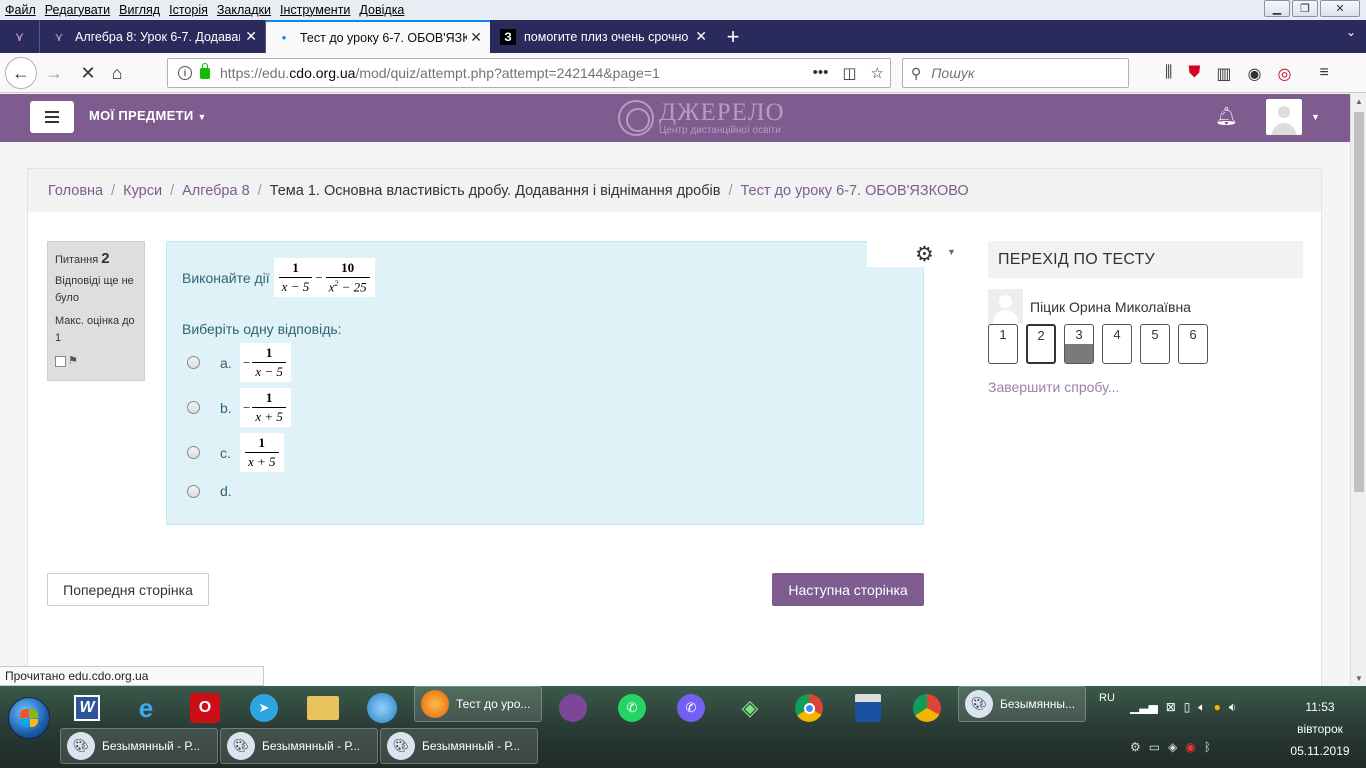  Describe the element at coordinates (20, 36) in the screenshot. I see `pinned-tab-moodle: ⋎` at that location.